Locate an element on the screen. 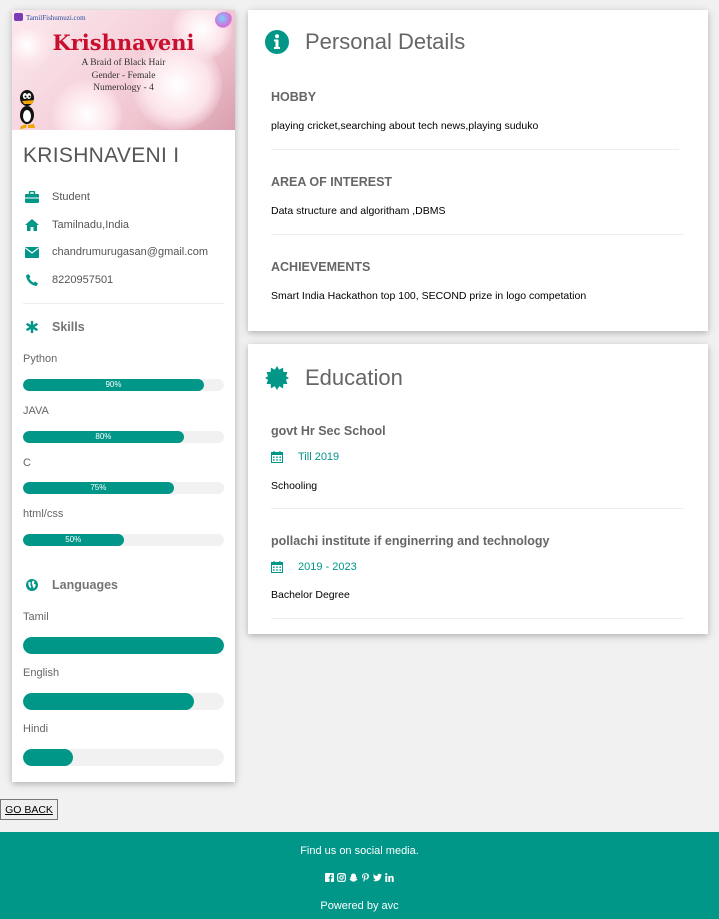 The height and width of the screenshot is (919, 719). hobby-heading: HOBBY is located at coordinates (294, 97).